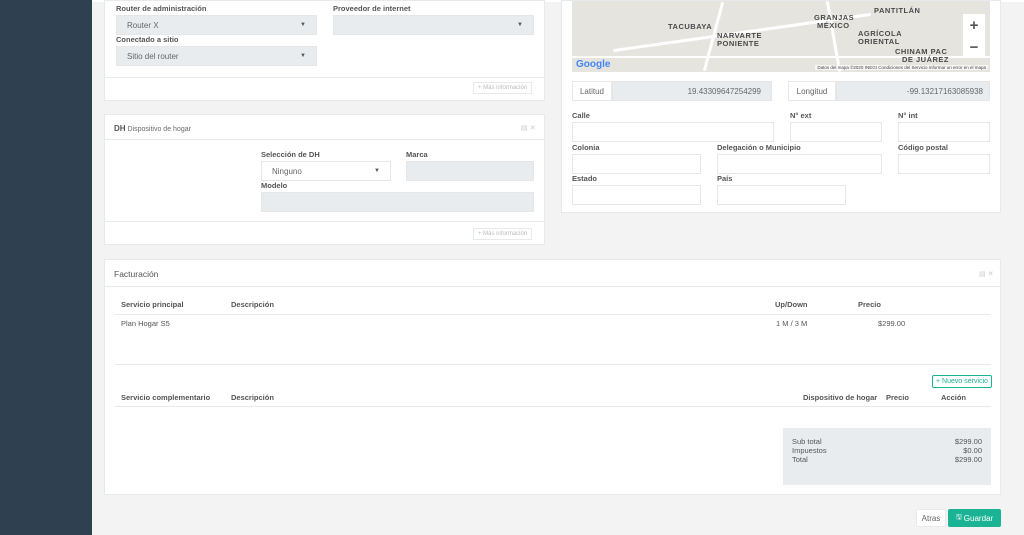 The image size is (1024, 535). Describe the element at coordinates (161, 8) in the screenshot. I see `router-admin-label: Router de administración` at that location.